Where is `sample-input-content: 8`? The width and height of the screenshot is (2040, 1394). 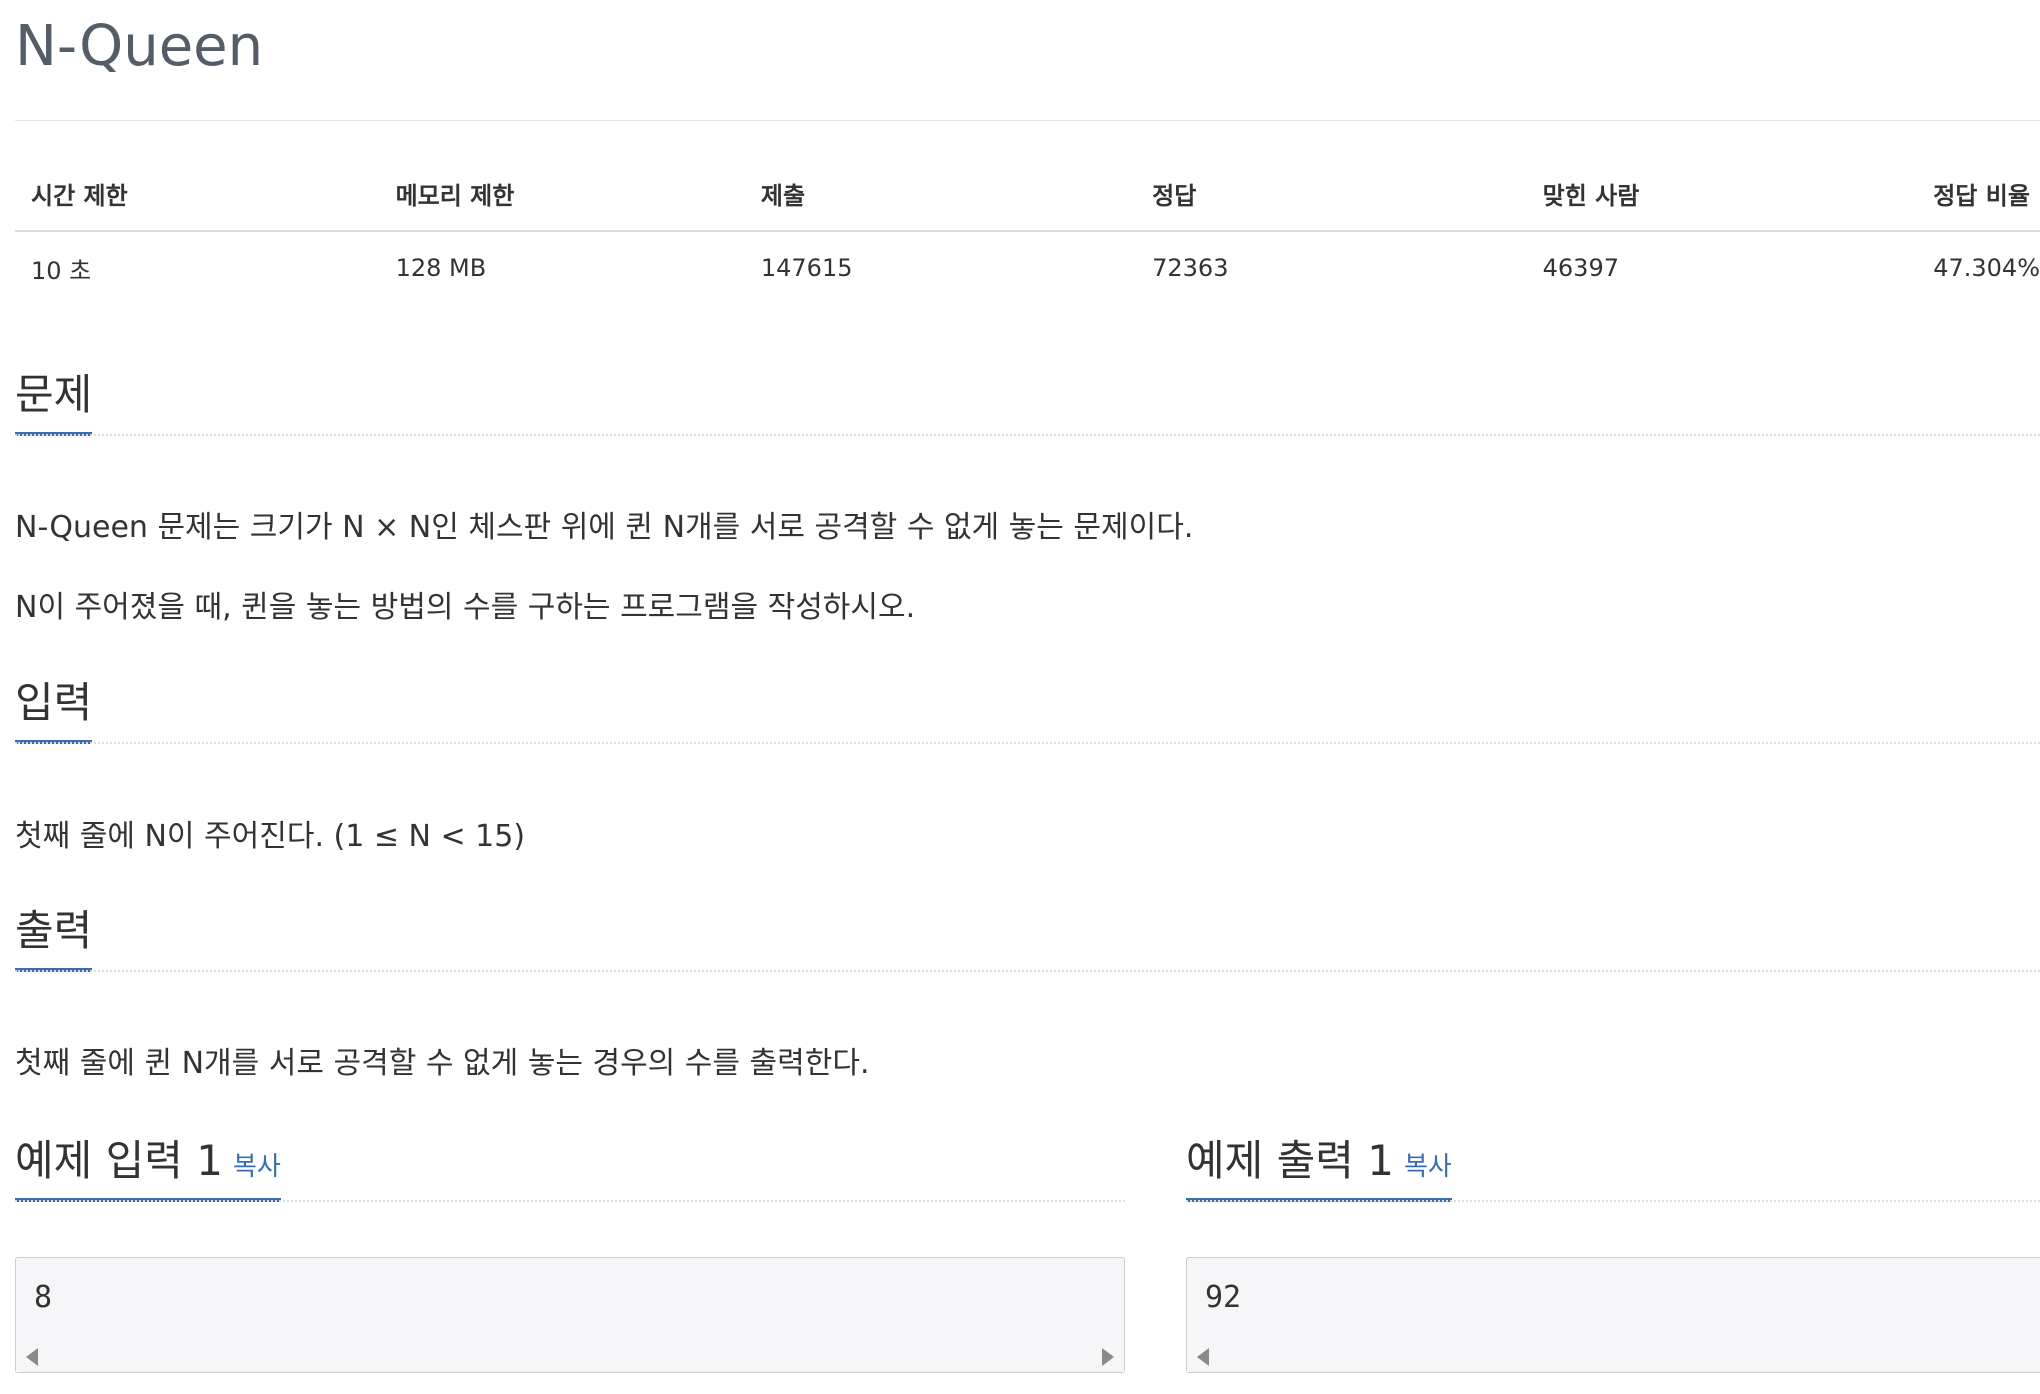 sample-input-content: 8 is located at coordinates (43, 1297).